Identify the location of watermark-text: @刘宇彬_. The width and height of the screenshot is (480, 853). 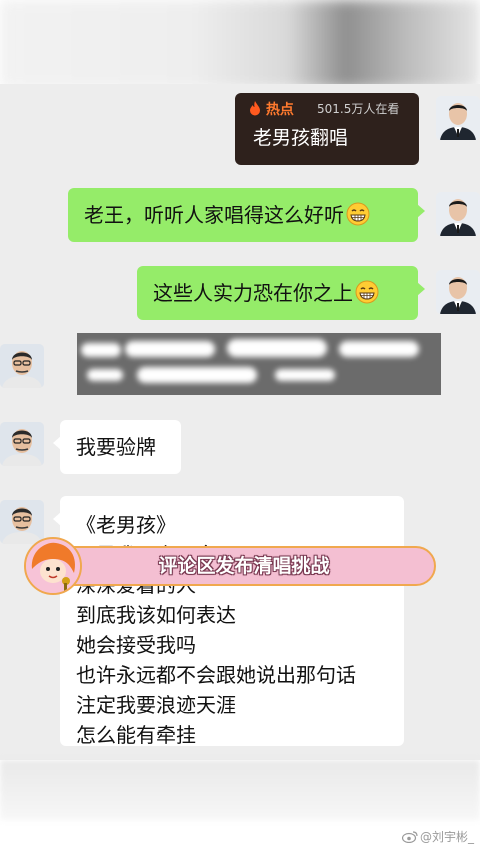
(447, 837).